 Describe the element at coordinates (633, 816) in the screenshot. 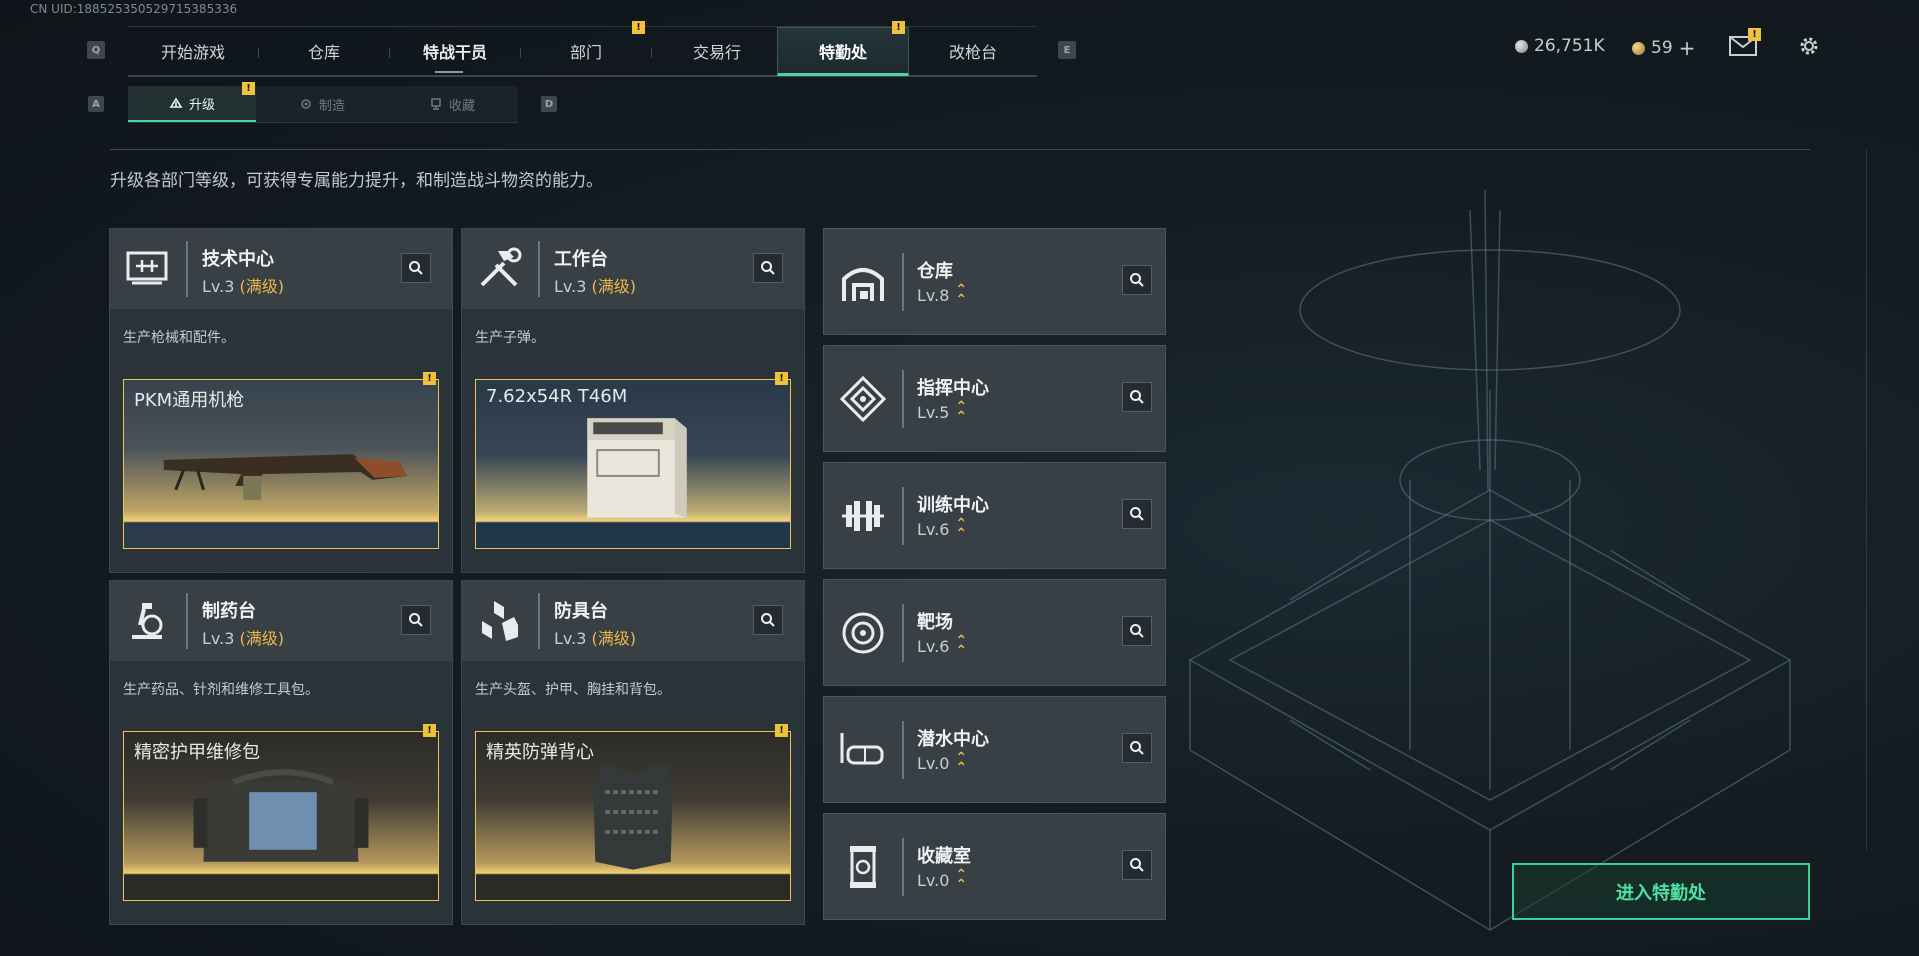

I see `crafting-product-slot: 精英防弹背心` at that location.